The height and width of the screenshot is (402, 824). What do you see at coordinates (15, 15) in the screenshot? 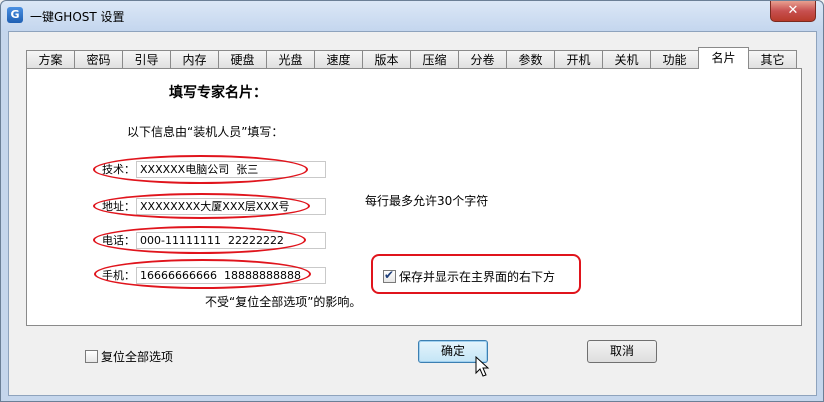
I see `app-icon: G` at bounding box center [15, 15].